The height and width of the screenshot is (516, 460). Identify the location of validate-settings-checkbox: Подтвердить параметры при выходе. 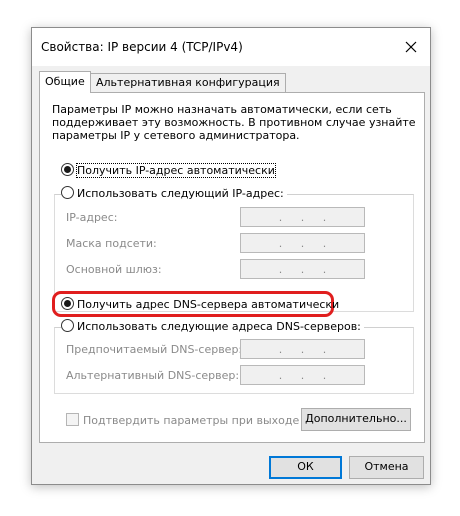
(182, 420).